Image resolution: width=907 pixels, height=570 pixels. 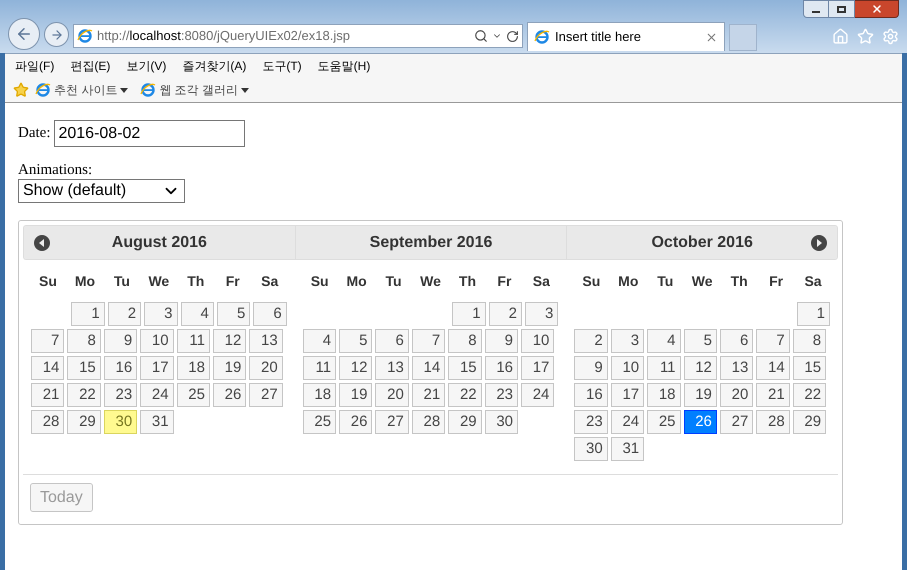 What do you see at coordinates (842, 9) in the screenshot?
I see `maximize-button` at bounding box center [842, 9].